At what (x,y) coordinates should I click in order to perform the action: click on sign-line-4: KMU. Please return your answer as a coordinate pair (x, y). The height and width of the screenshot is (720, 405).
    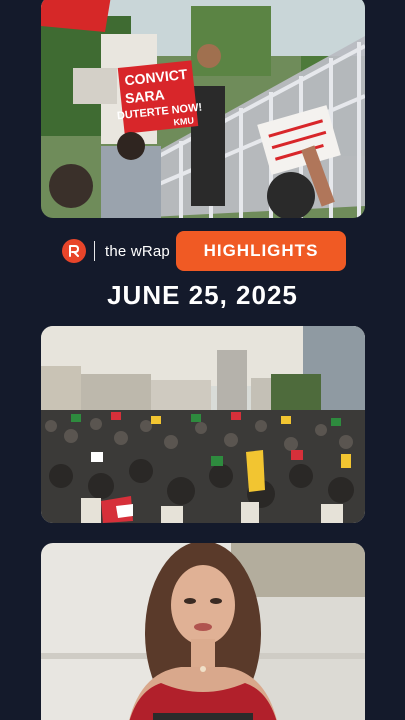
    Looking at the image, I should click on (183, 121).